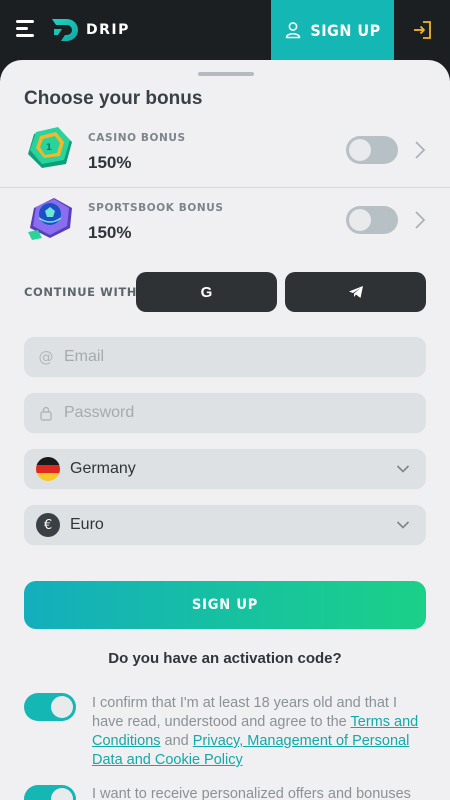  I want to click on email-input, so click(214, 357).